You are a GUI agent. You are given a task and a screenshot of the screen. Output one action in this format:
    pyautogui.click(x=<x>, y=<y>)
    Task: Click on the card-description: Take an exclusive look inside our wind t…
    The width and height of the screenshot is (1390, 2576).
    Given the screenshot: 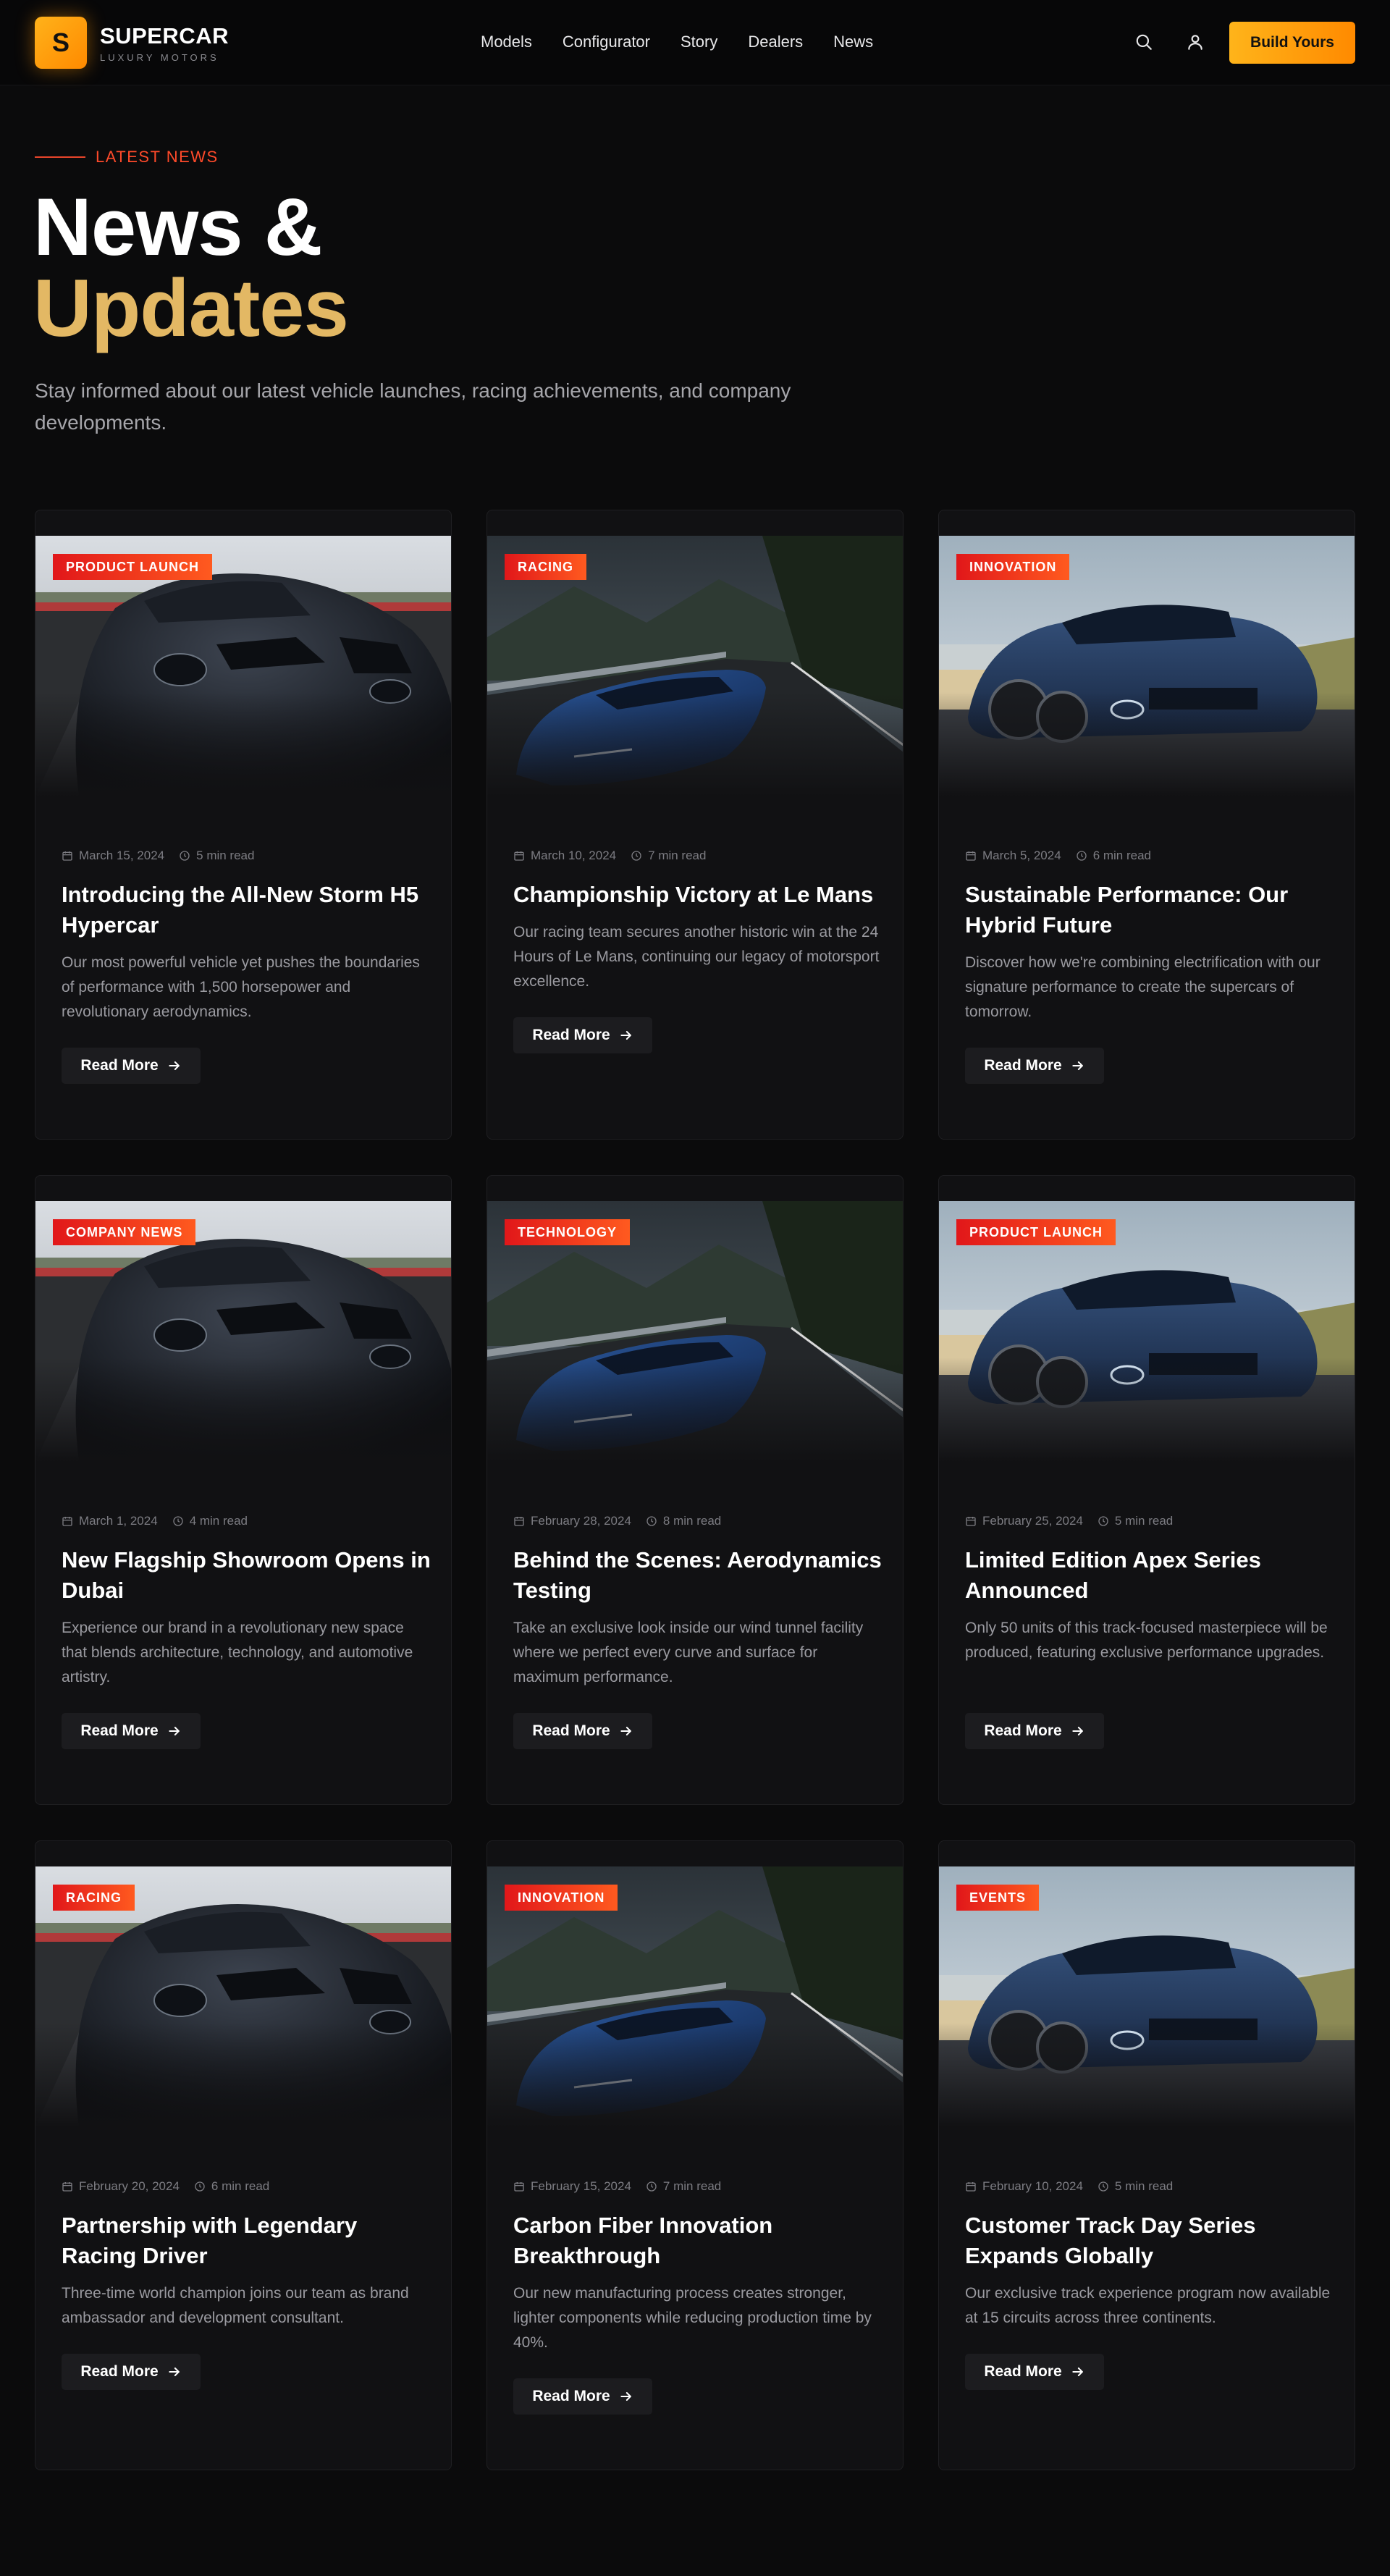 What is the action you would take?
    pyautogui.click(x=689, y=1652)
    